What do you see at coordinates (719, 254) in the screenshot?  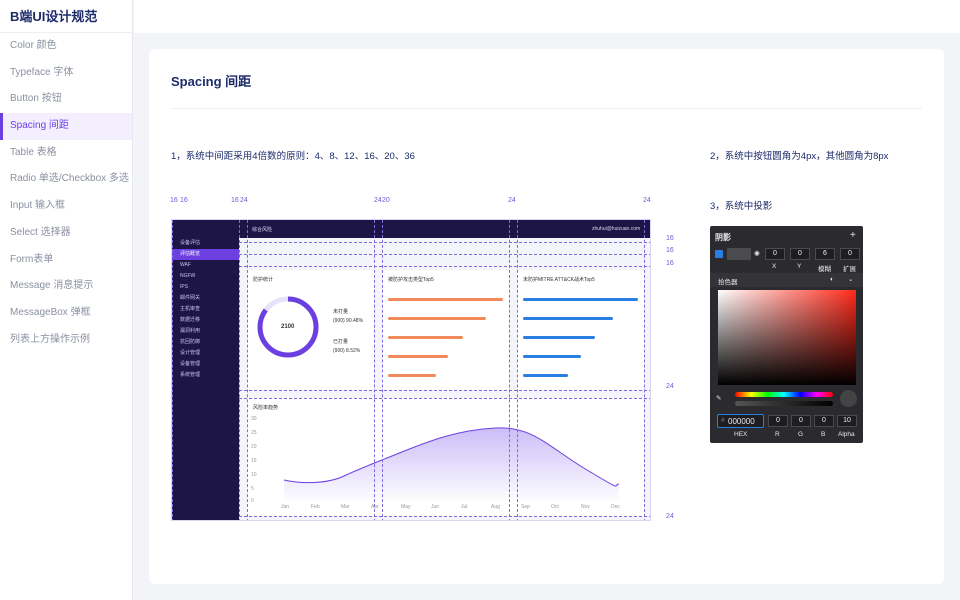 I see `shadow-enabled-checkbox` at bounding box center [719, 254].